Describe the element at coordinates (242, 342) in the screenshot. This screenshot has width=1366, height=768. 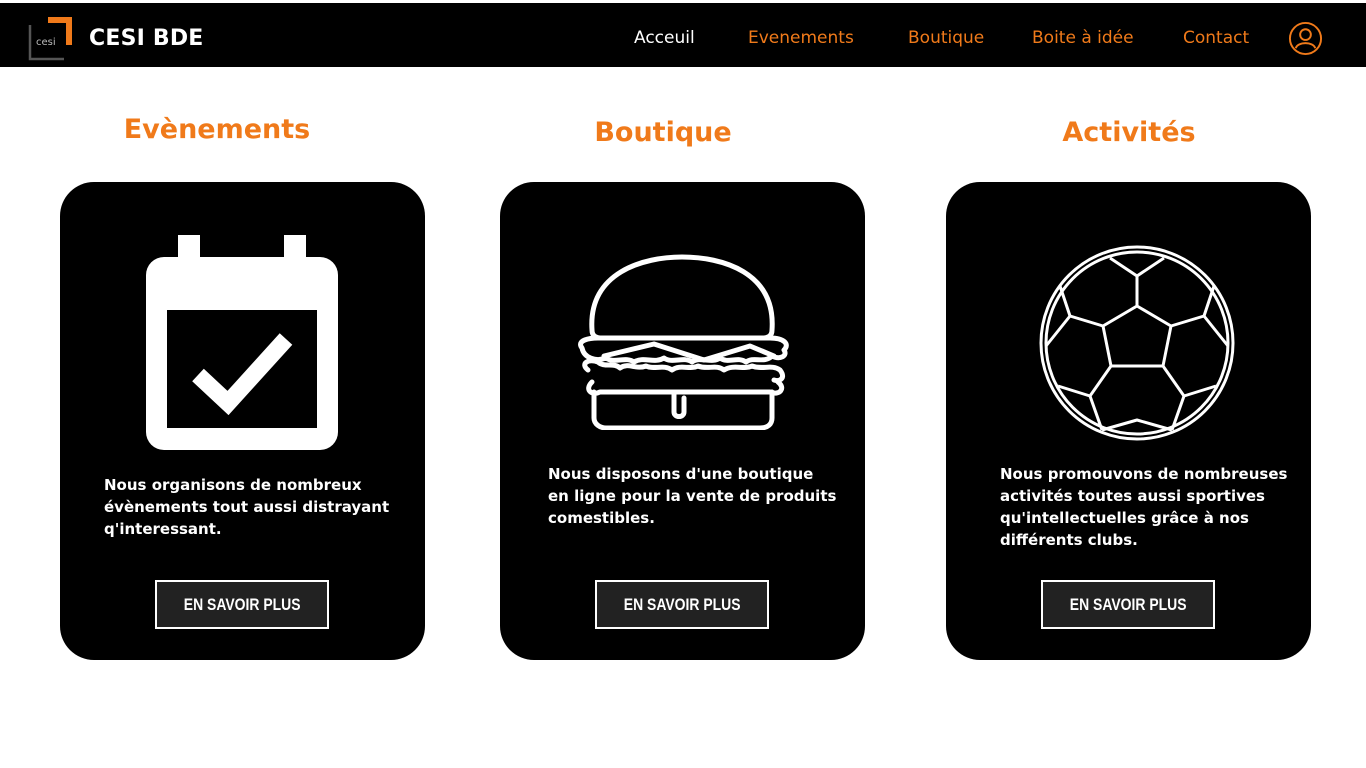
I see `calendar-check-icon` at that location.